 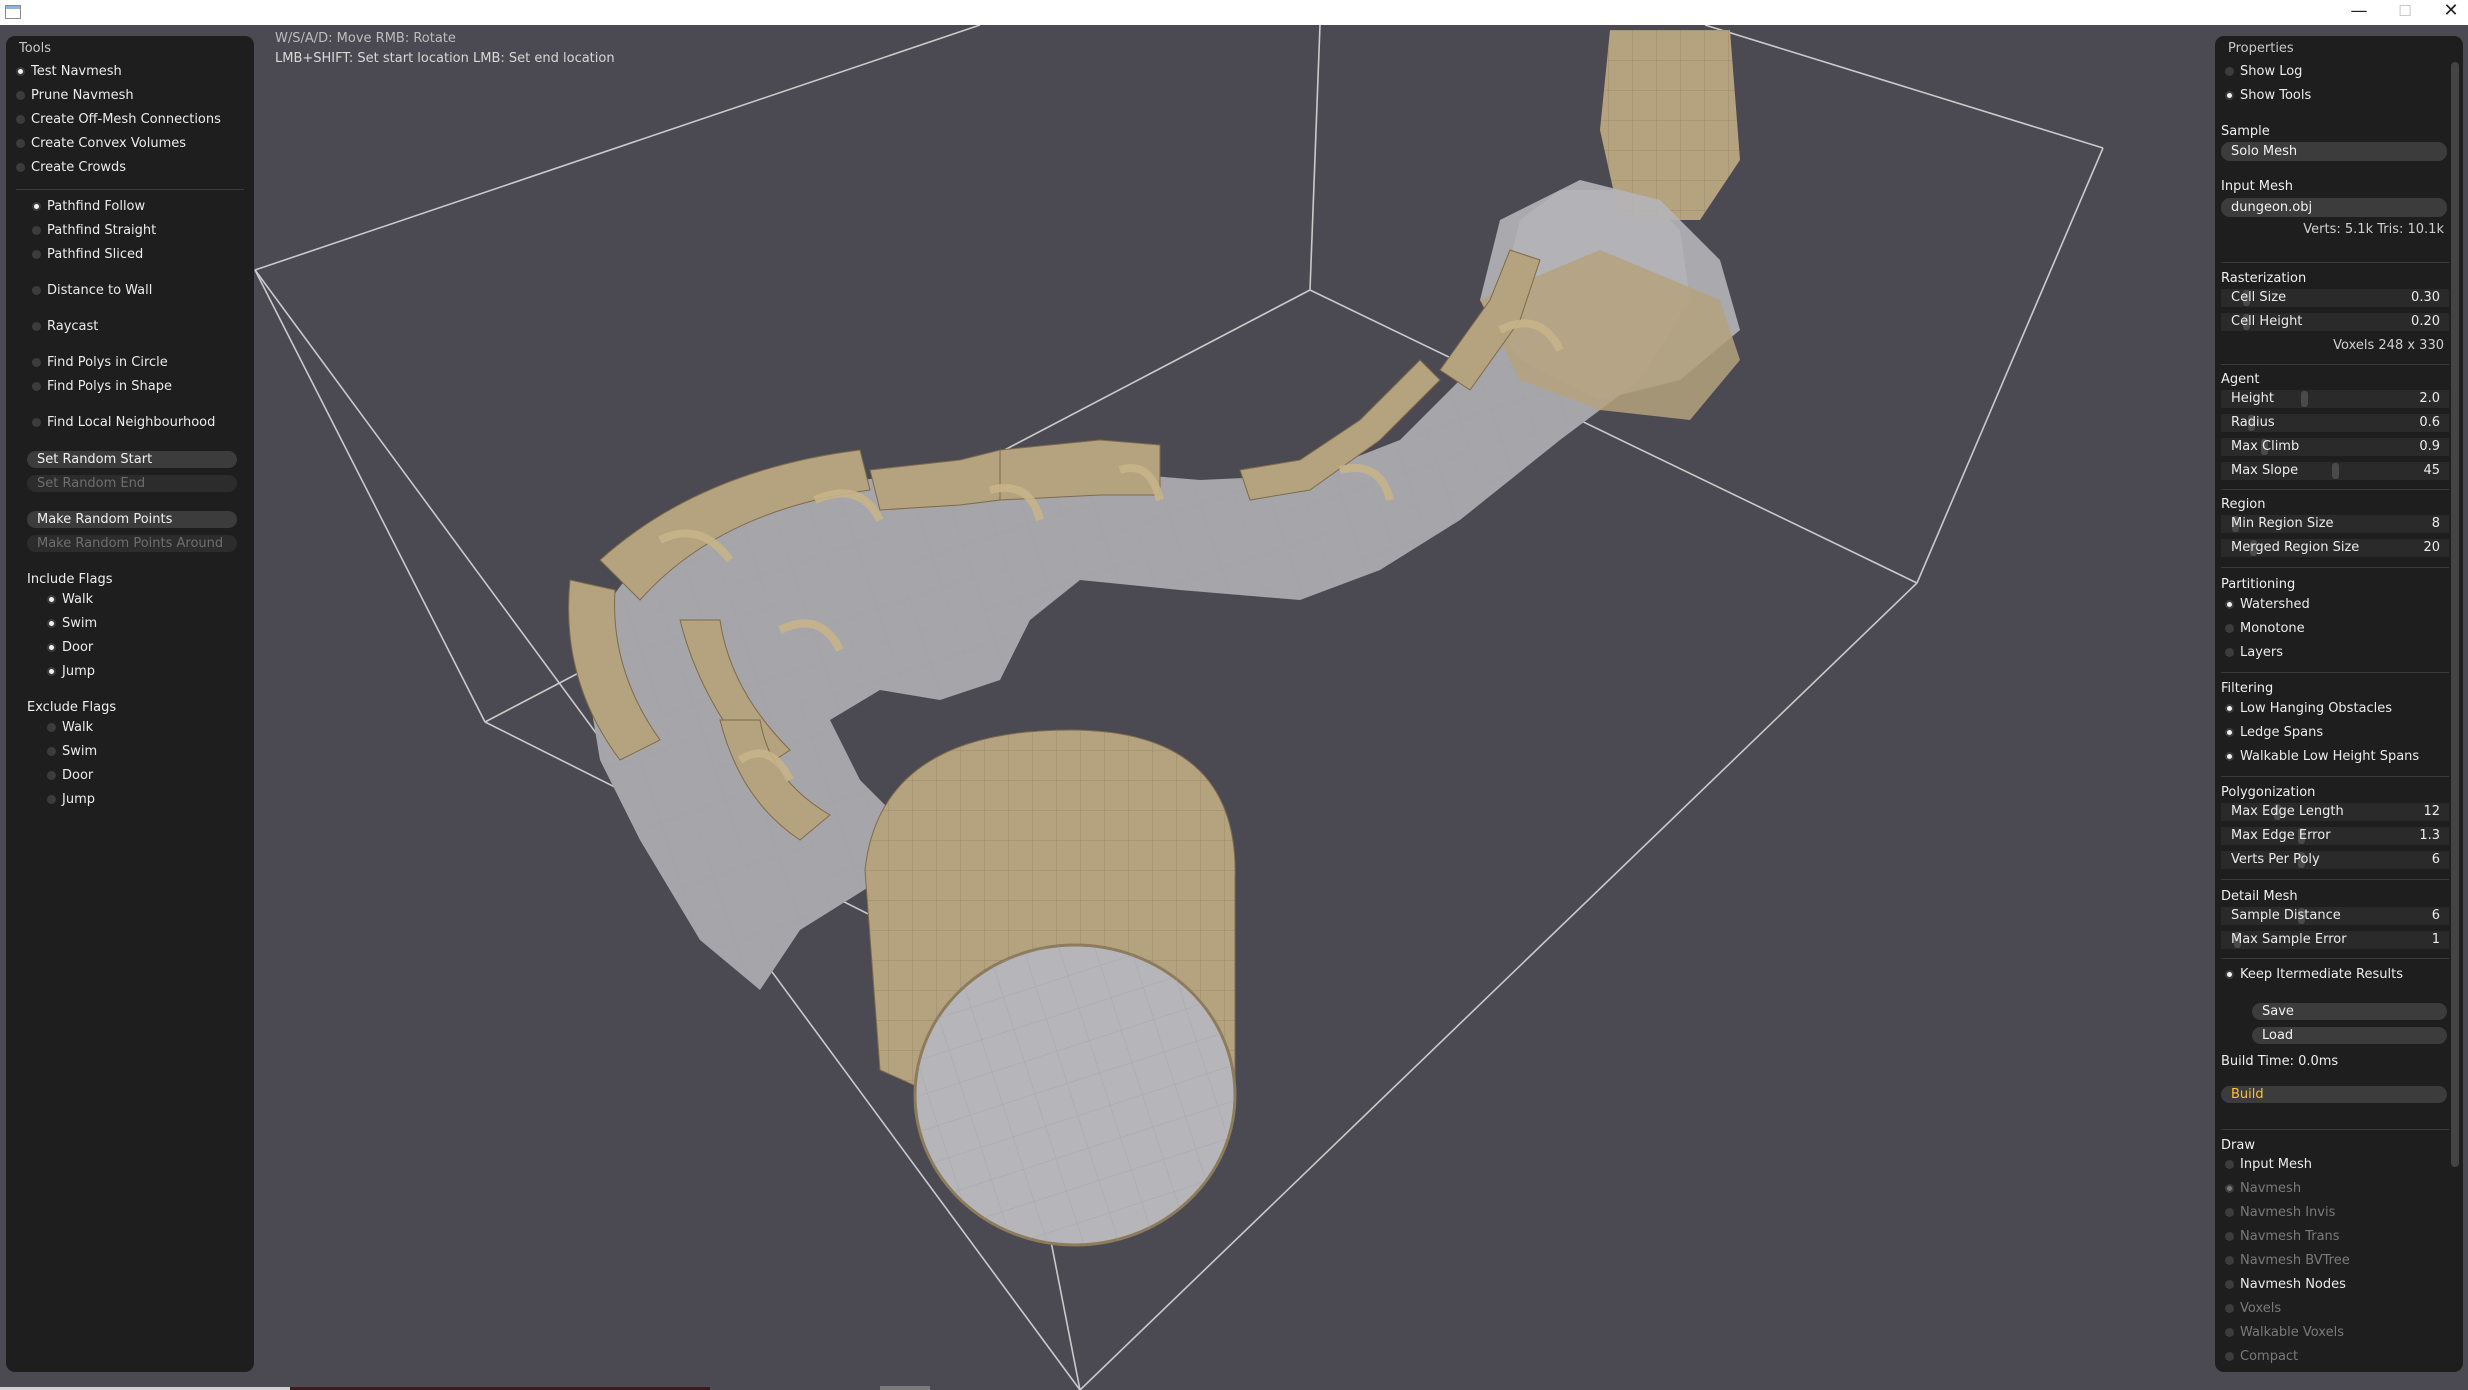 What do you see at coordinates (2265, 629) in the screenshot?
I see `partition-monotone: Monotone` at bounding box center [2265, 629].